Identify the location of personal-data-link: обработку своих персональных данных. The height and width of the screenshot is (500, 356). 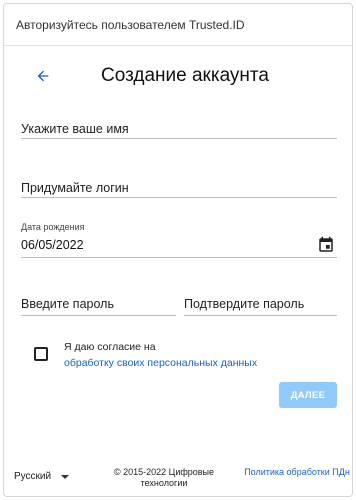
(189, 363).